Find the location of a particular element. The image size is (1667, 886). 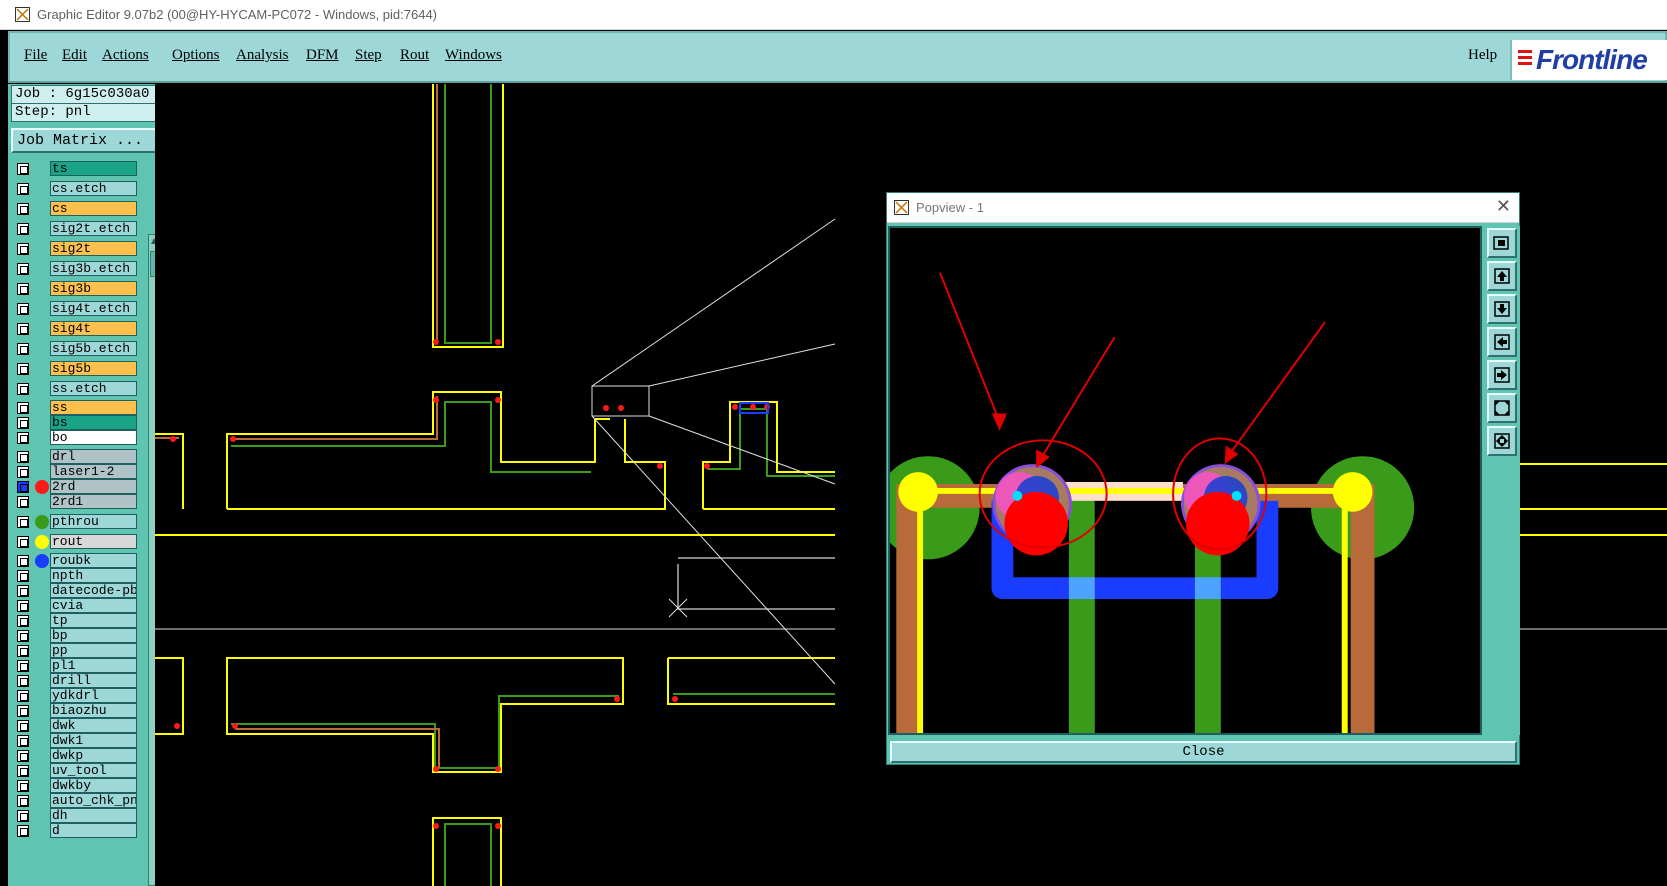

layer-row-bs: bs is located at coordinates (76, 423).